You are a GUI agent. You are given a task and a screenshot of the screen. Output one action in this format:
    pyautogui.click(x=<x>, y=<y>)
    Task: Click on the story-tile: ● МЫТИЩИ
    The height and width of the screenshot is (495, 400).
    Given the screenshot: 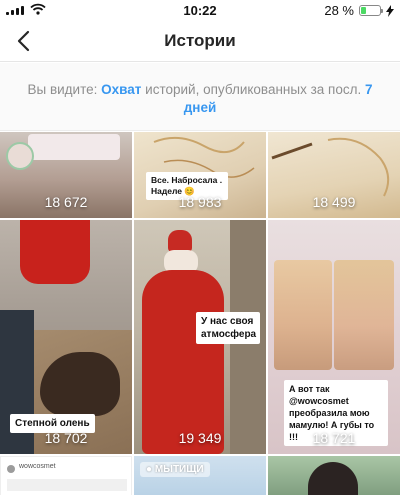 What is the action you would take?
    pyautogui.click(x=200, y=475)
    